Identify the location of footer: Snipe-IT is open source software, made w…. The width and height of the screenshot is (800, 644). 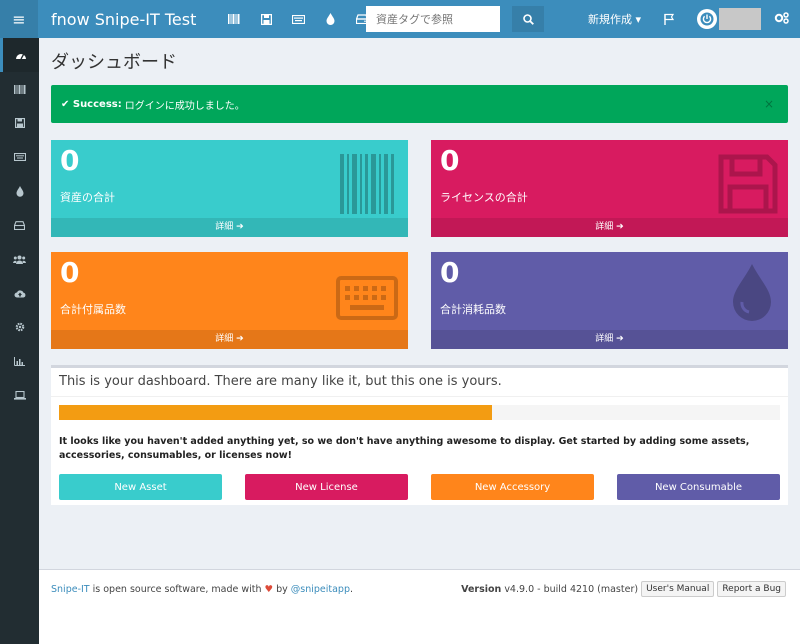
(419, 606).